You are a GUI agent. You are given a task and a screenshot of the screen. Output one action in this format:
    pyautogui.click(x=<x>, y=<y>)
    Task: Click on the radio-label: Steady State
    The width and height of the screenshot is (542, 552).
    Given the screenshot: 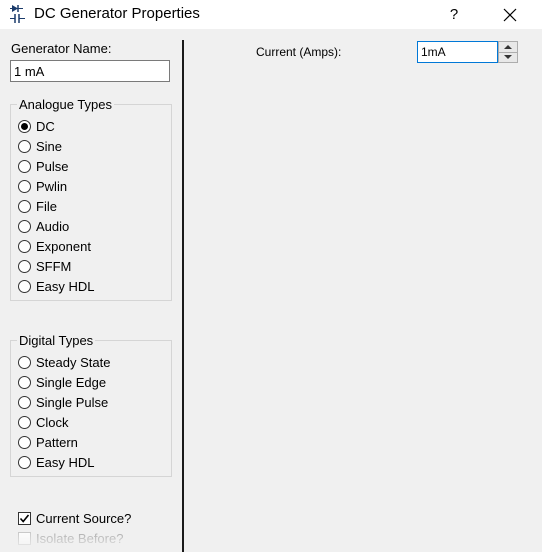 What is the action you would take?
    pyautogui.click(x=73, y=362)
    